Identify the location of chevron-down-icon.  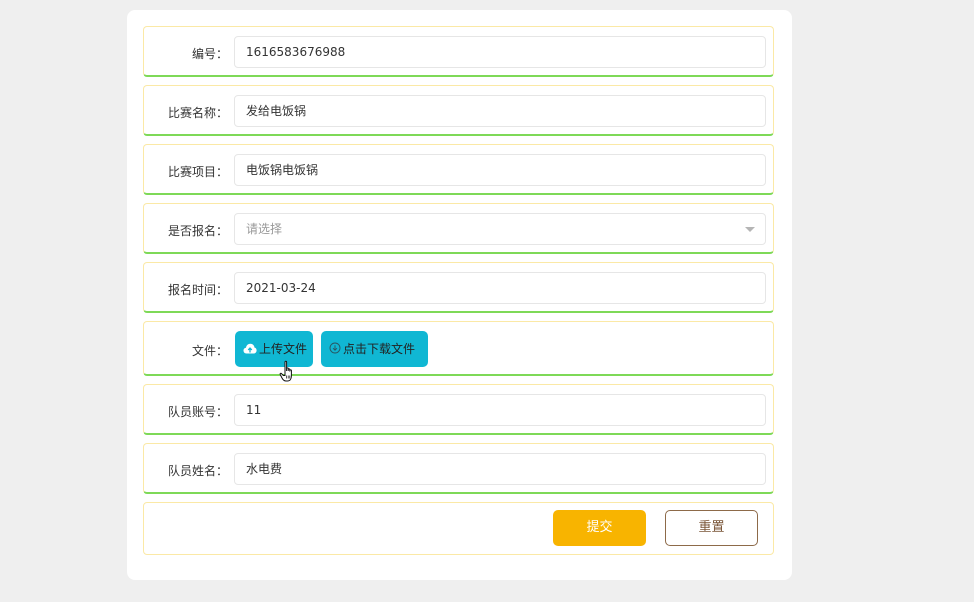
(750, 229).